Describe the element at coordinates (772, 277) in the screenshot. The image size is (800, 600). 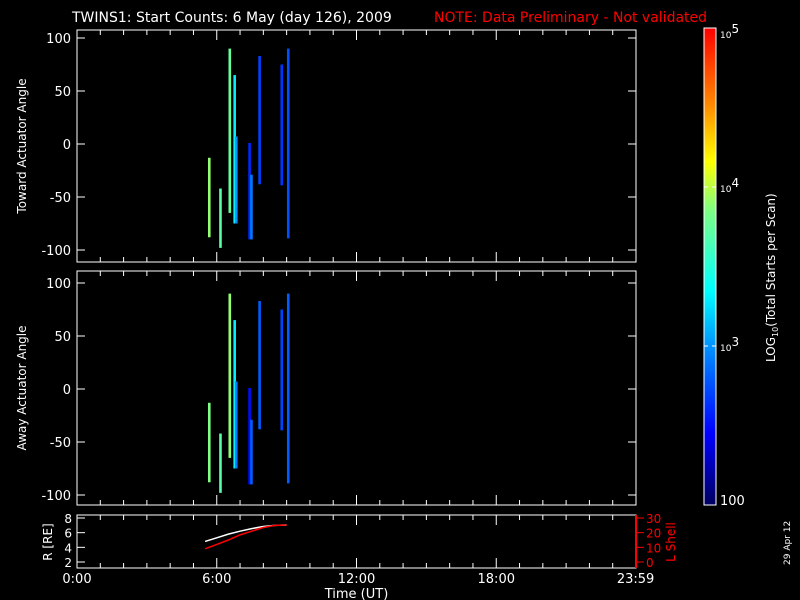
I see `colorbar-label: LOG10(Total Starts per Scan)` at that location.